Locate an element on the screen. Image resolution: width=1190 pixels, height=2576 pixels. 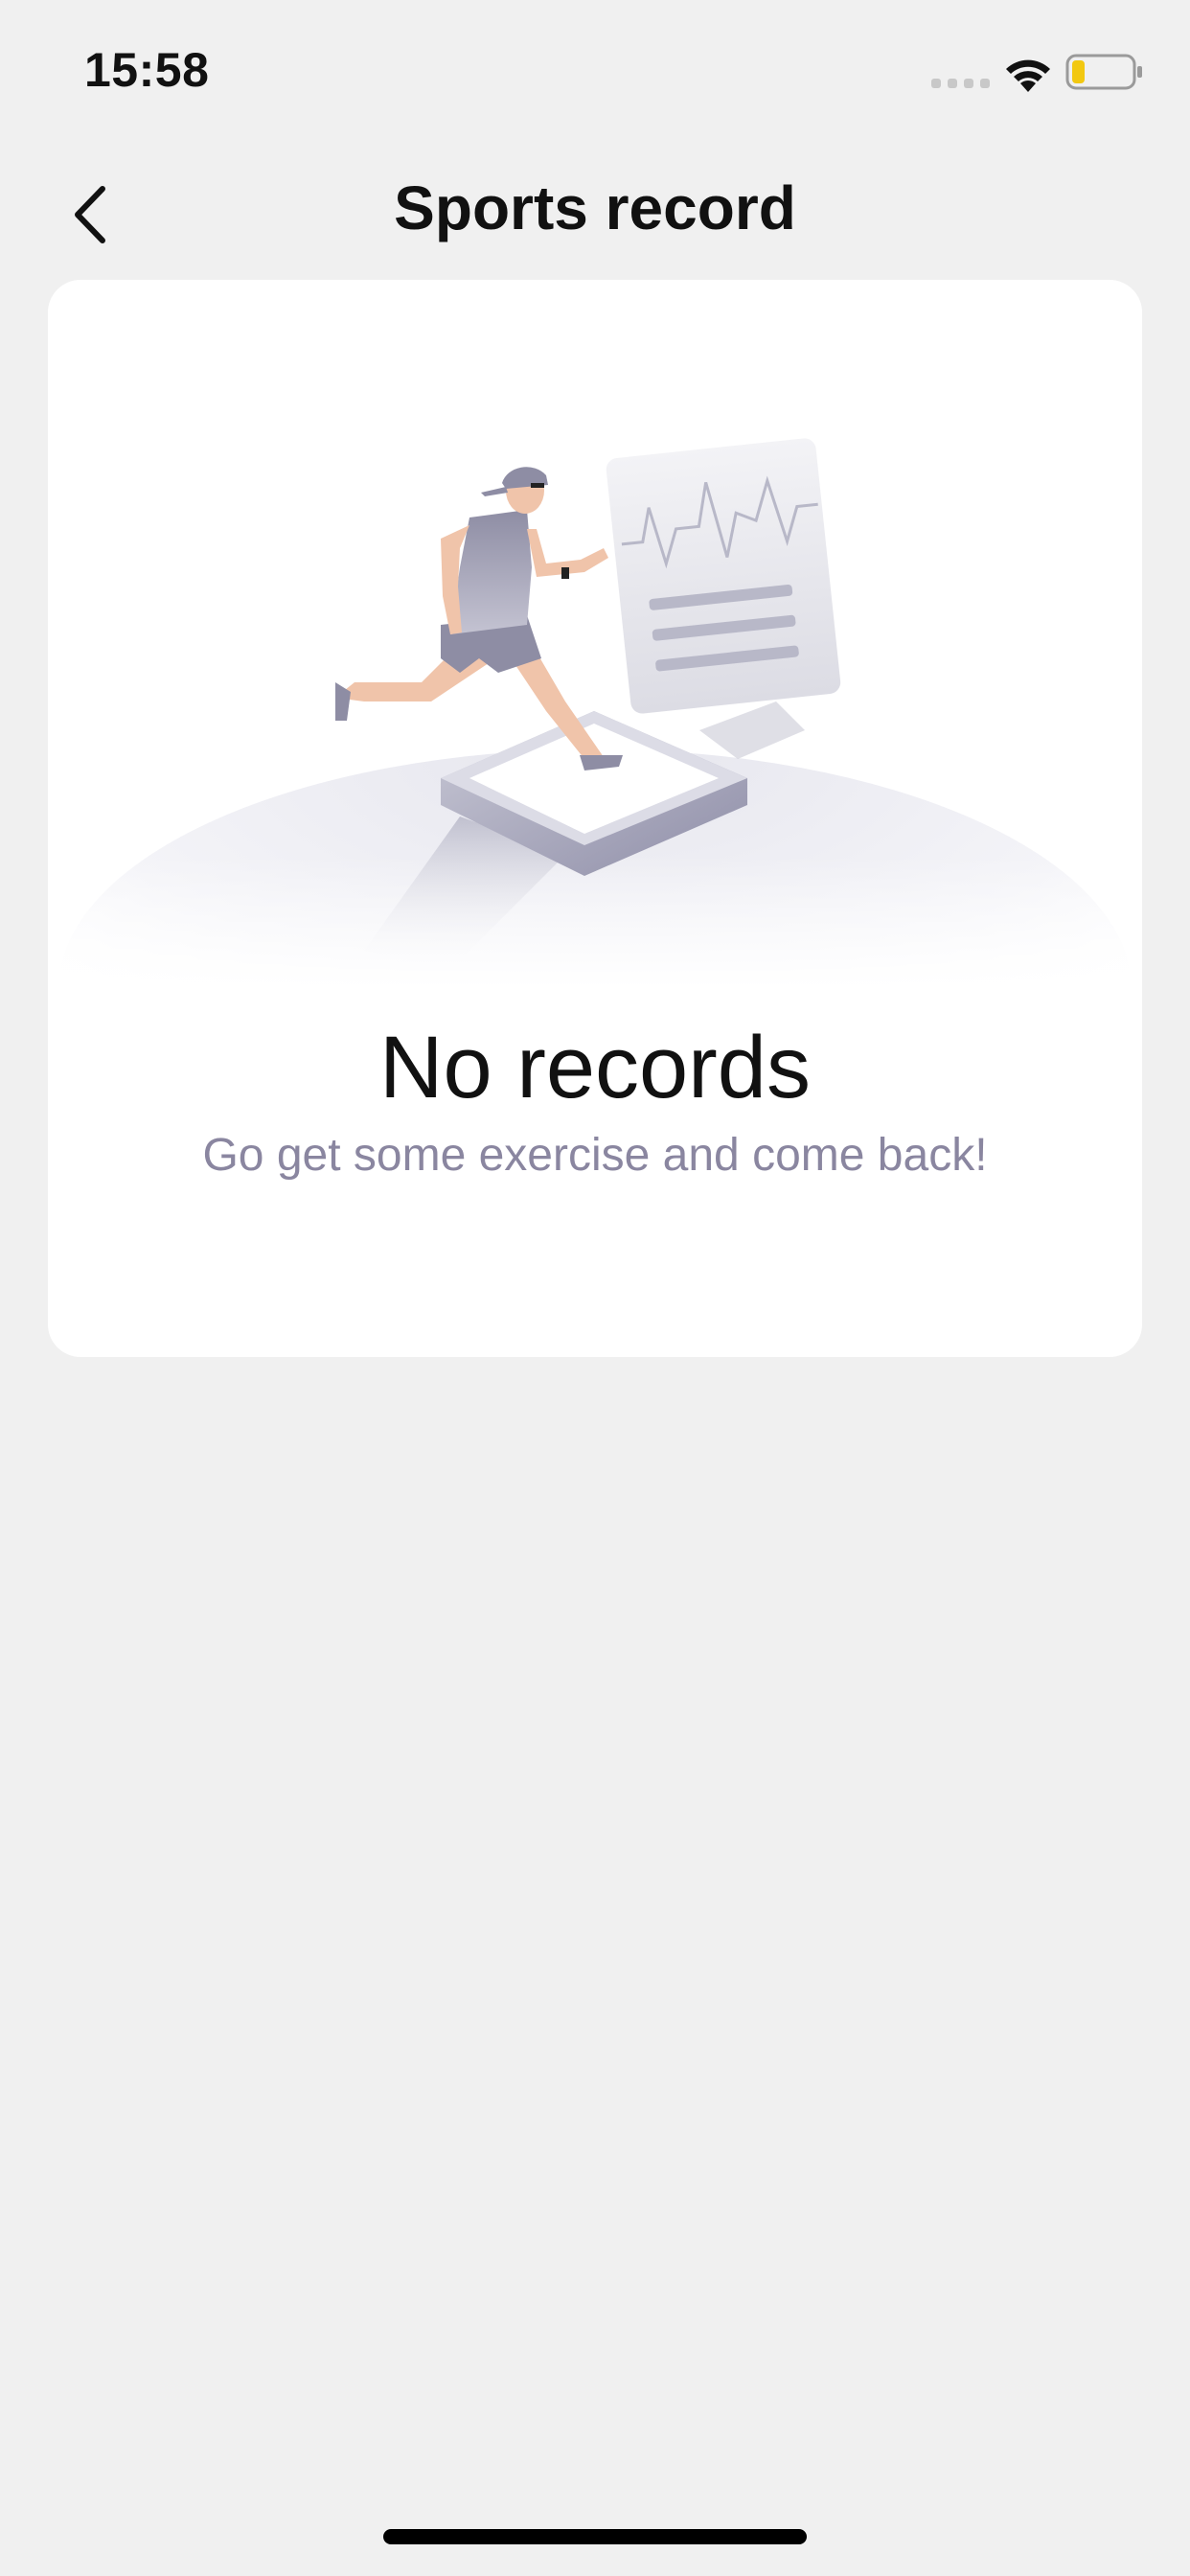
nav-bar: Sports record is located at coordinates (595, 210).